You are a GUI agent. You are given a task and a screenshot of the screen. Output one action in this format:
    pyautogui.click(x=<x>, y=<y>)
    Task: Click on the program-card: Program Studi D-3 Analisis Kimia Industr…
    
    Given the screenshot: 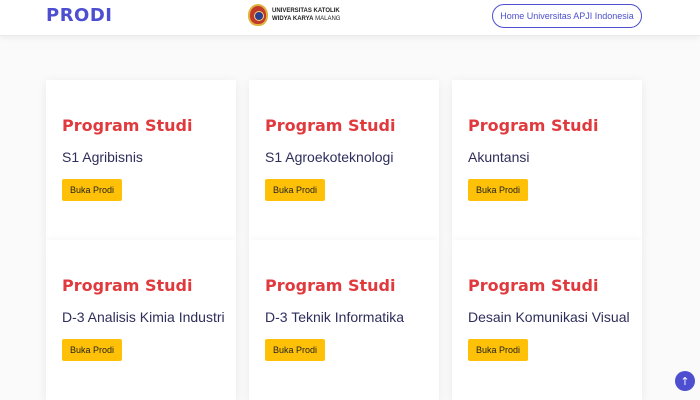 What is the action you would take?
    pyautogui.click(x=141, y=320)
    